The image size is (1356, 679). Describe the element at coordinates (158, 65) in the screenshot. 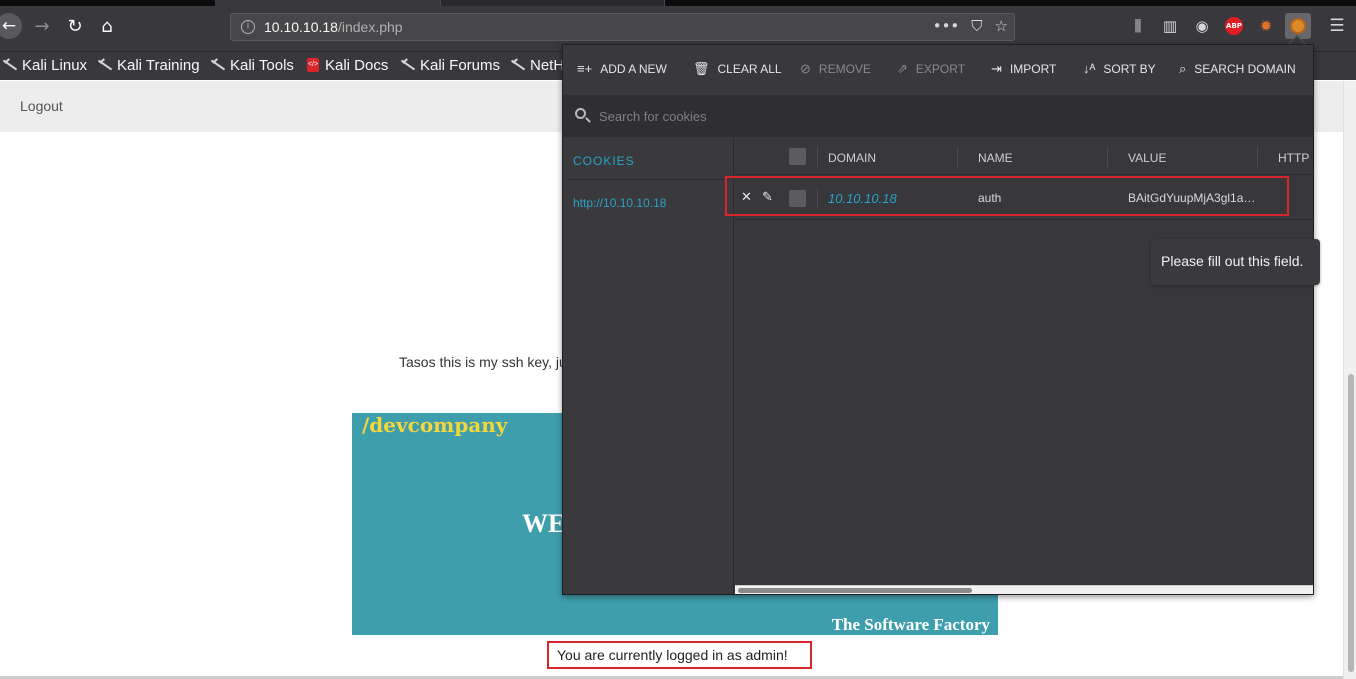

I see `bookmark-label: Kali Training` at that location.